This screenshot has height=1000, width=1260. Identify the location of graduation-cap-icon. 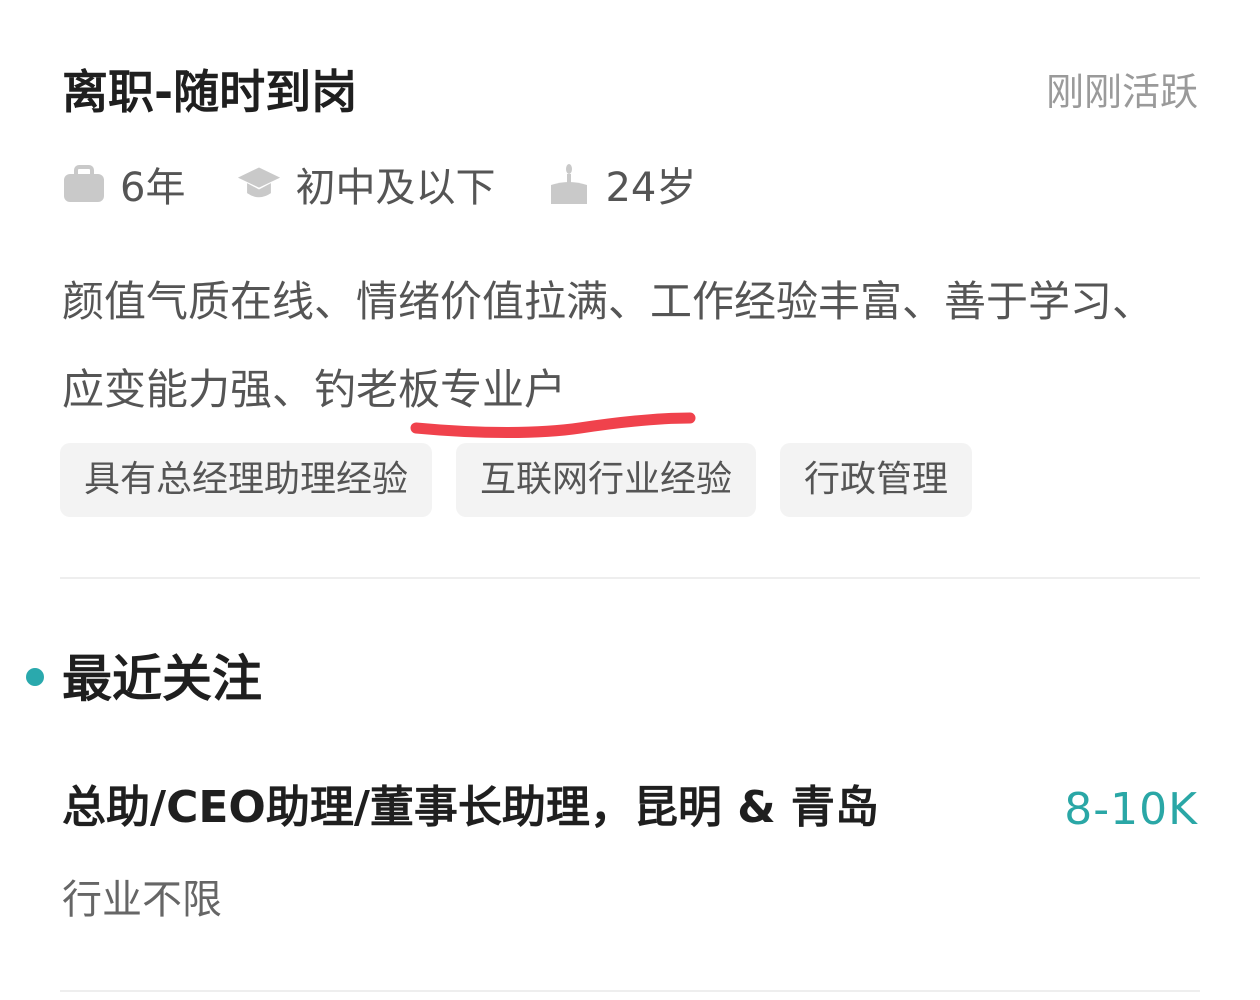
(259, 184).